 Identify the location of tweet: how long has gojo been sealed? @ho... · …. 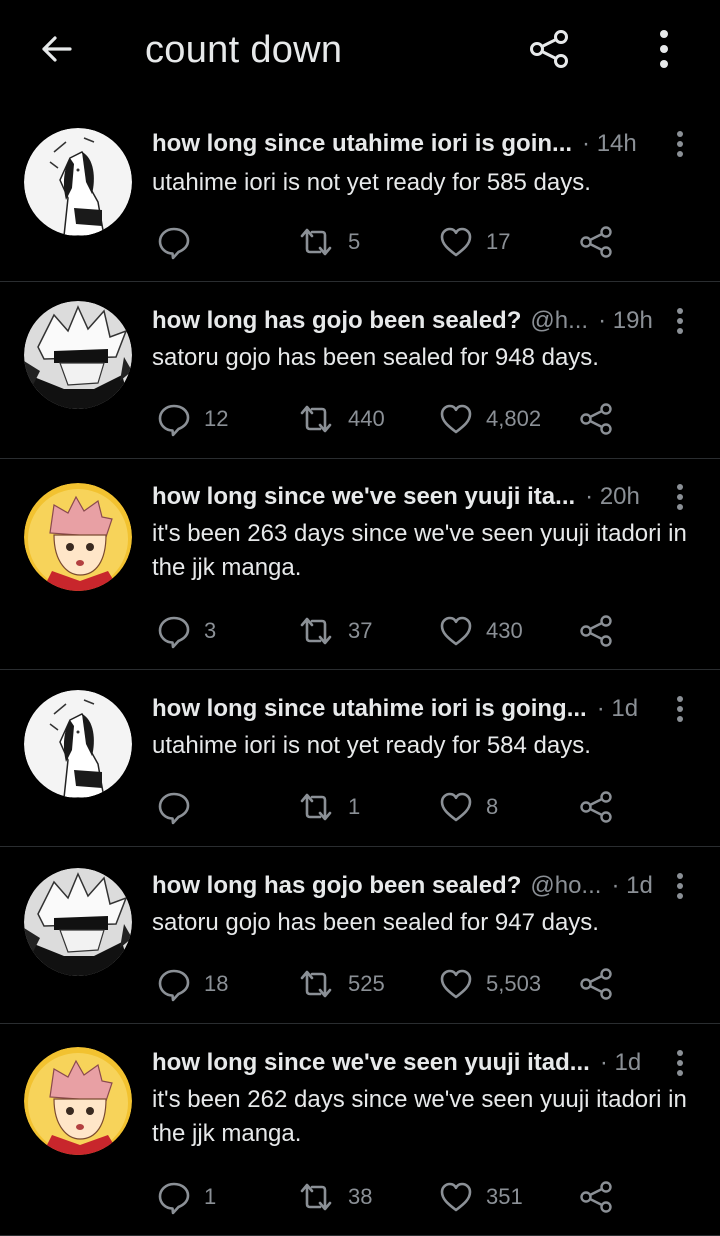
(360, 935).